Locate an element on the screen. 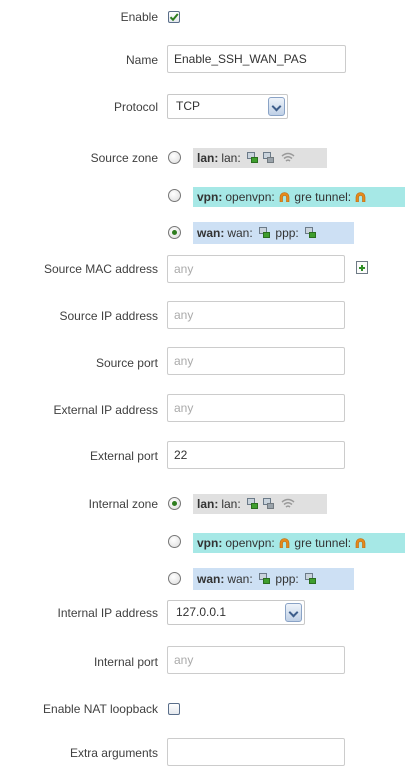 This screenshot has width=406, height=767. protocol-row: Protocol TCP is located at coordinates (203, 106).